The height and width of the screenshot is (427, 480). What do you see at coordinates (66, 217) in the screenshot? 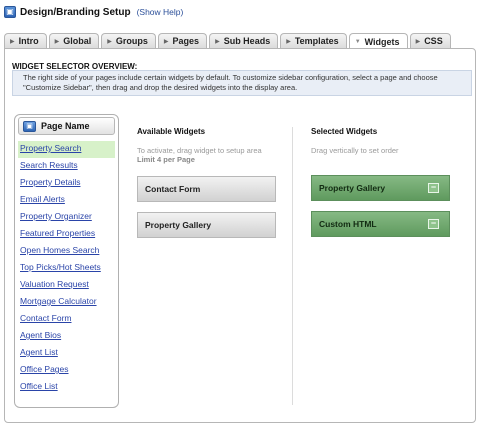
I see `page-link-property-organizer: Property Organizer` at bounding box center [66, 217].